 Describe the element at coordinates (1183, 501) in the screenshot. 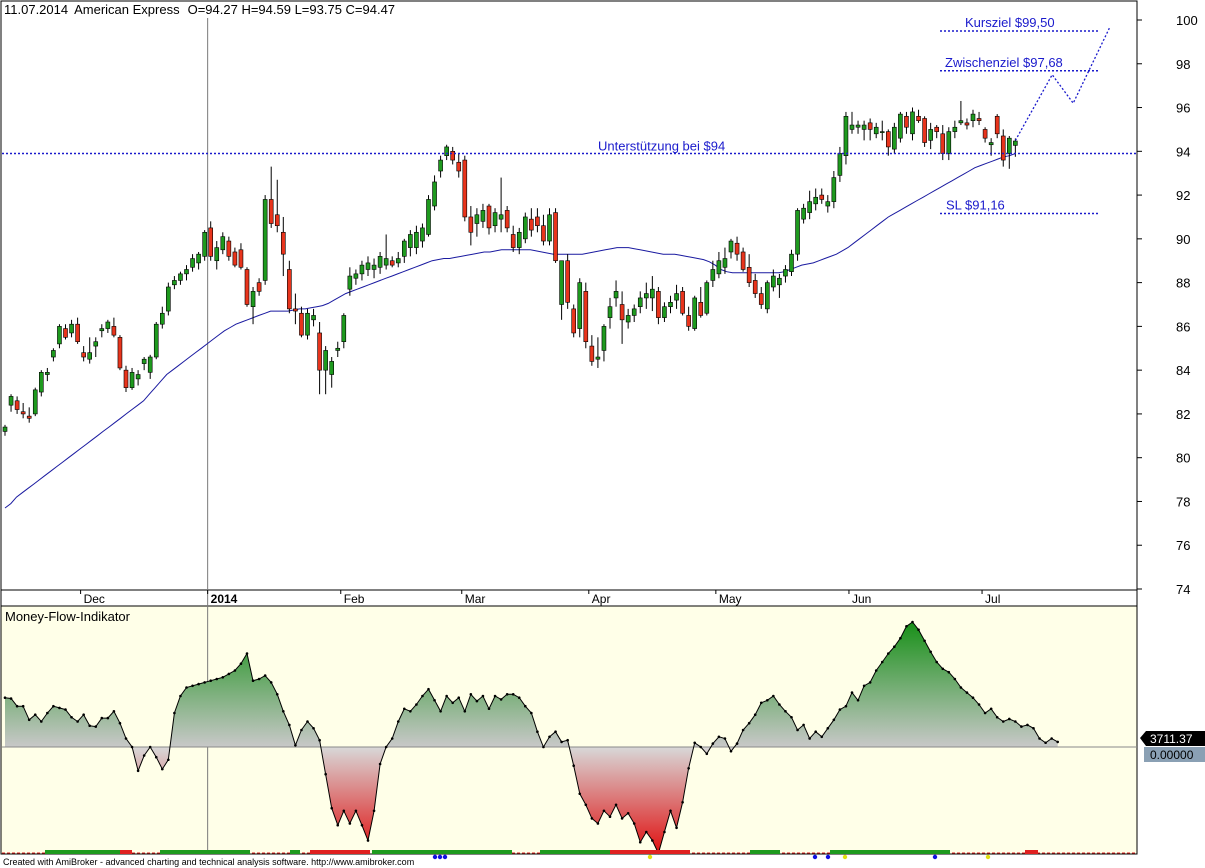

I see `y-tick-label: 78` at that location.